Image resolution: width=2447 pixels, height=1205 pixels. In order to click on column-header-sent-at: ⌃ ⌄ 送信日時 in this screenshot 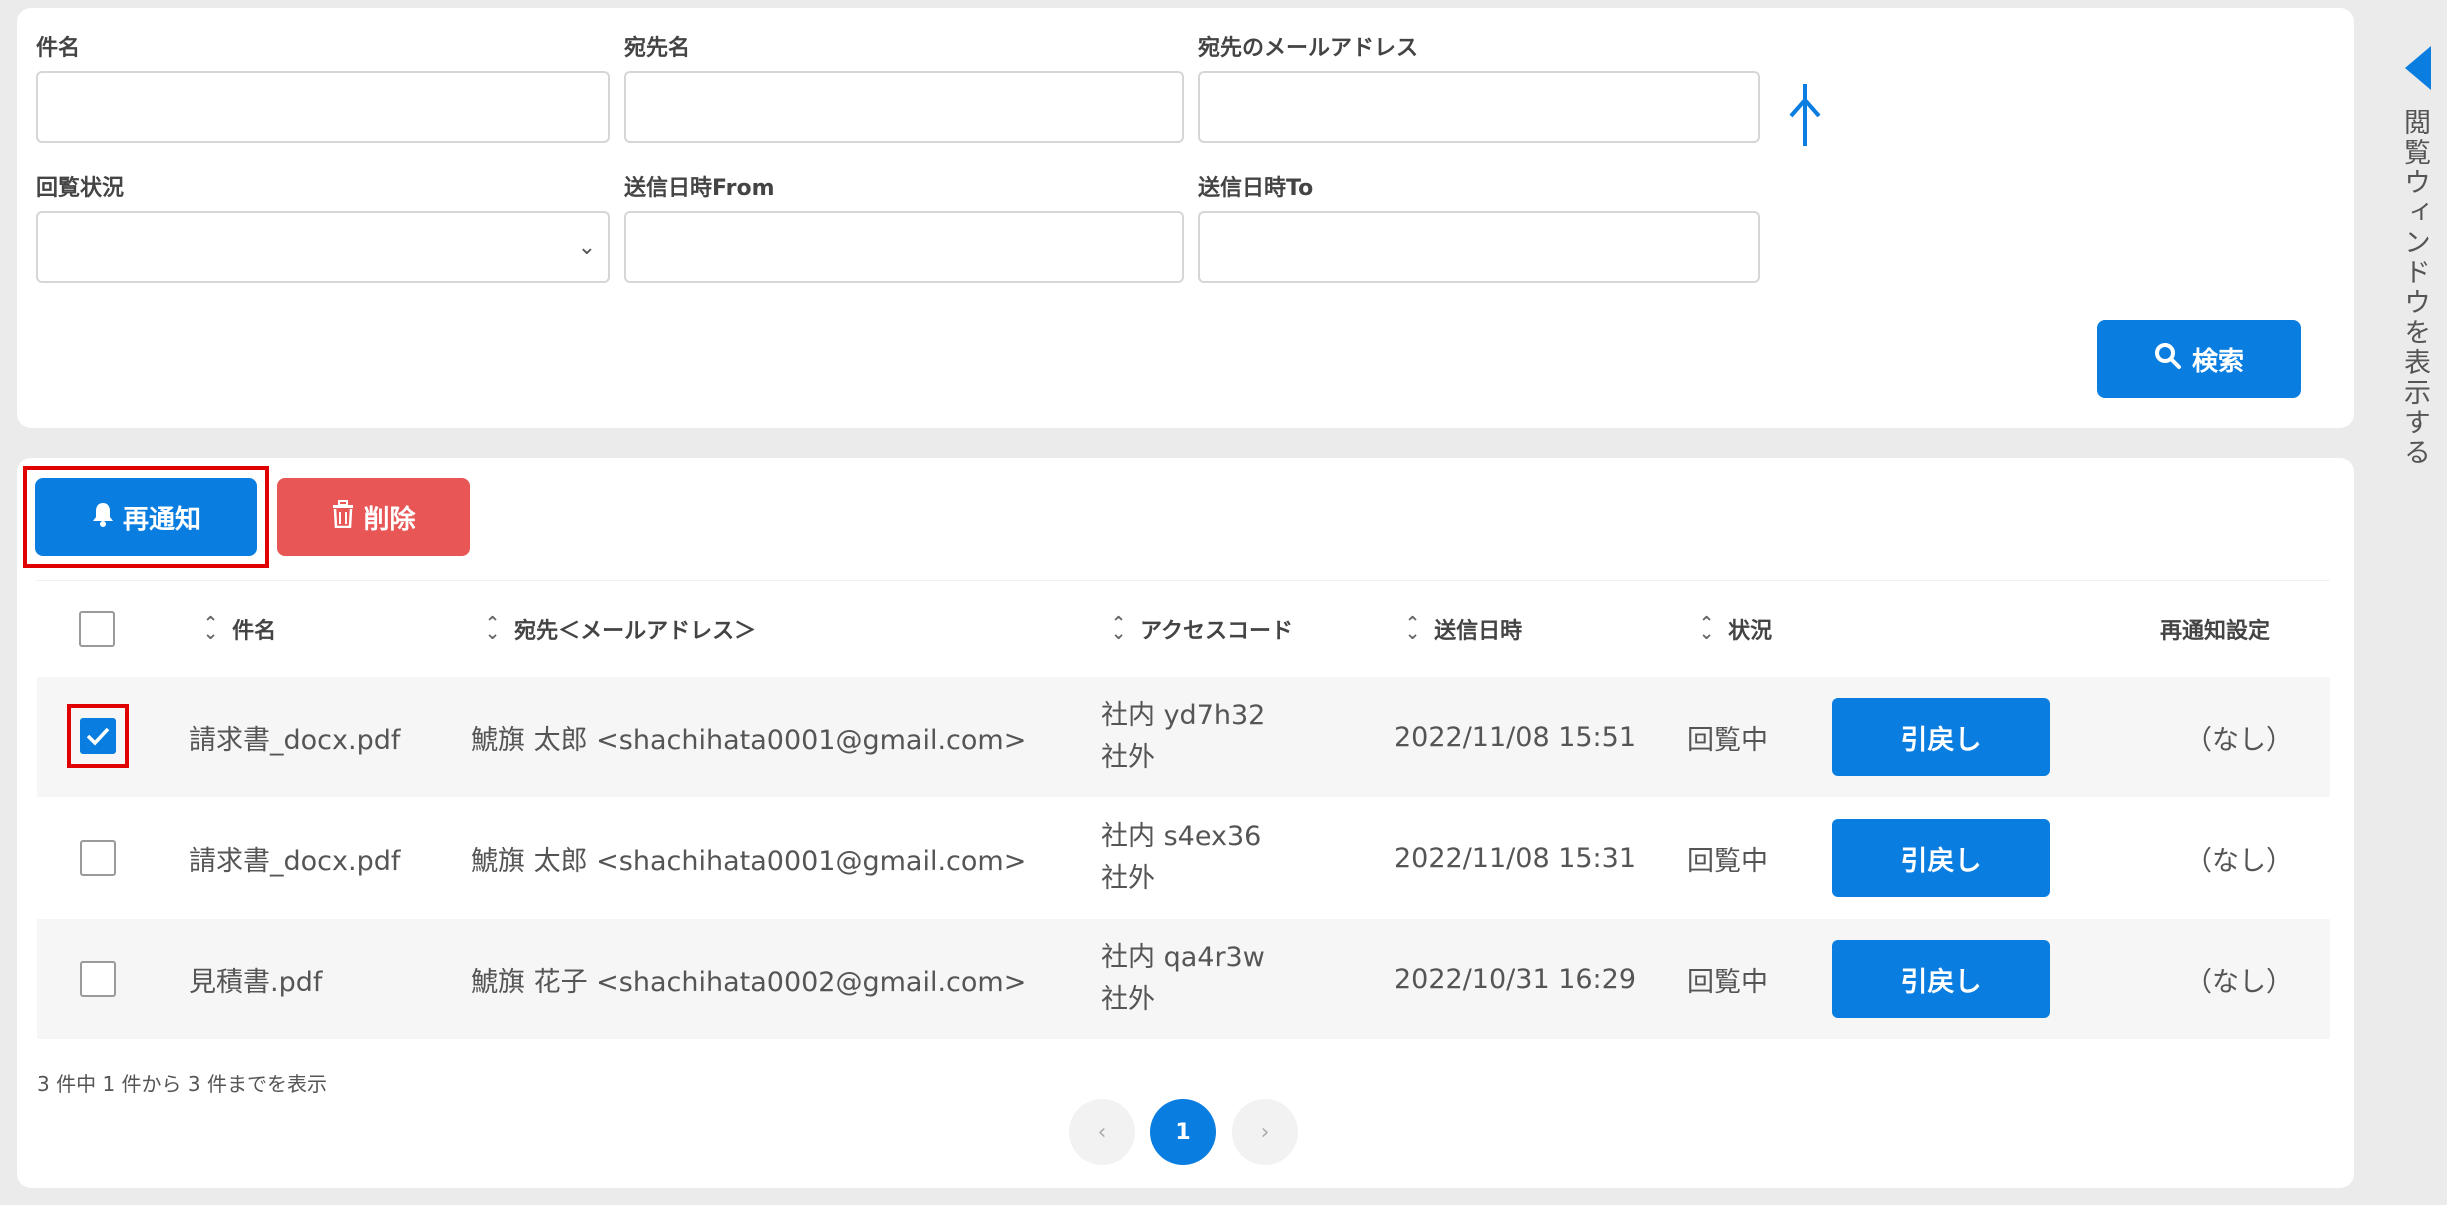, I will do `click(1463, 629)`.